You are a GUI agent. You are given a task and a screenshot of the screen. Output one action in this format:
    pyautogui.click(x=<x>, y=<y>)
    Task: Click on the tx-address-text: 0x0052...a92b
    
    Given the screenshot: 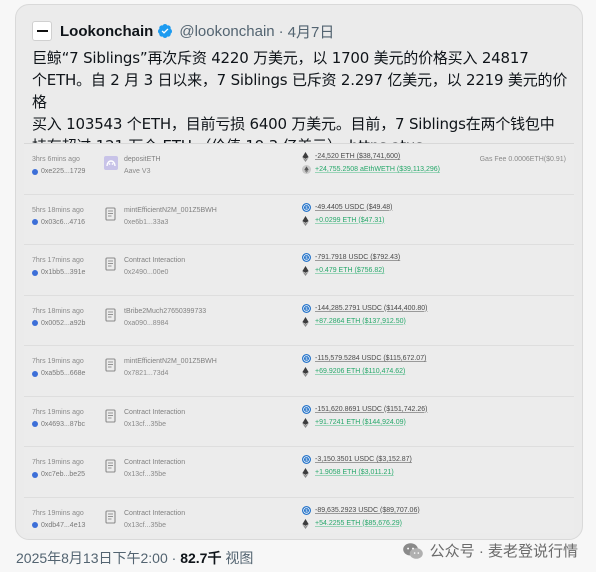 What is the action you would take?
    pyautogui.click(x=63, y=323)
    